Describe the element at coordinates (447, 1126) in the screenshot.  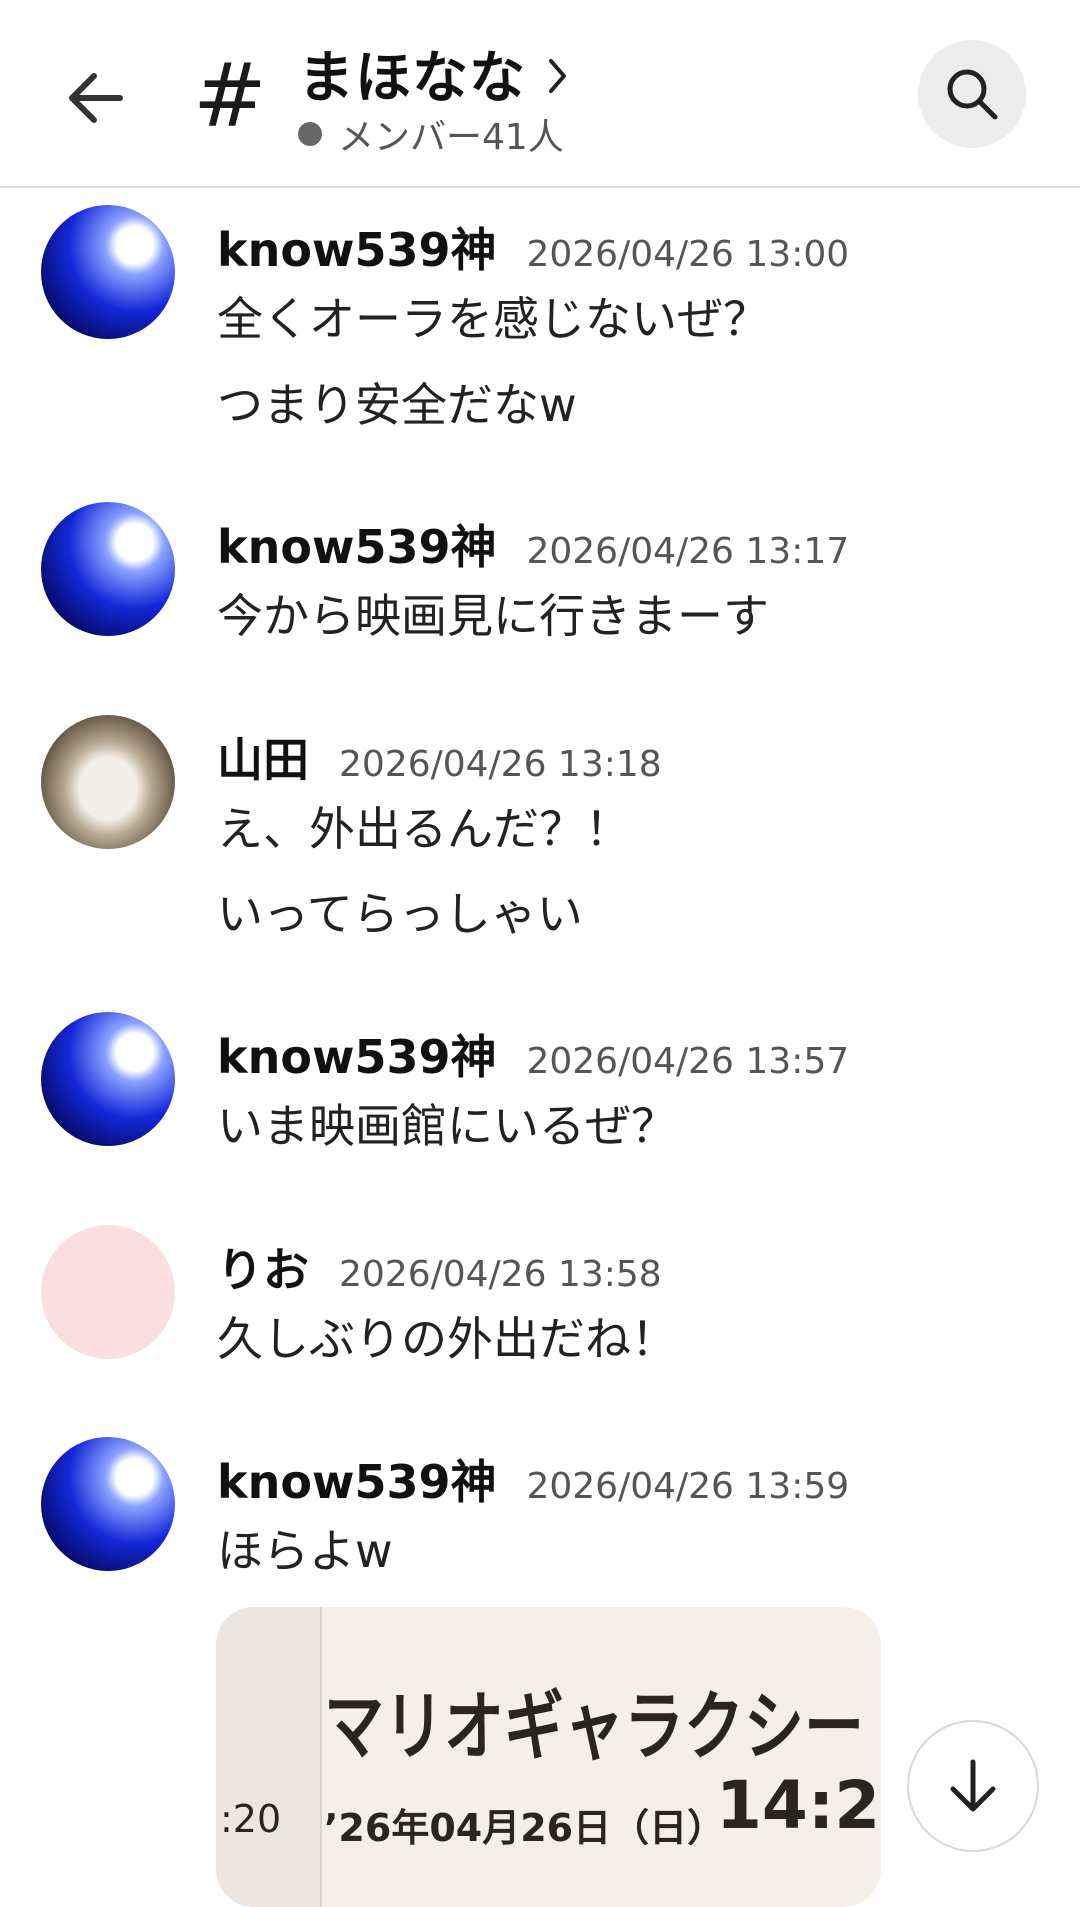
I see `message-text: いま映画館にいるぜ？` at that location.